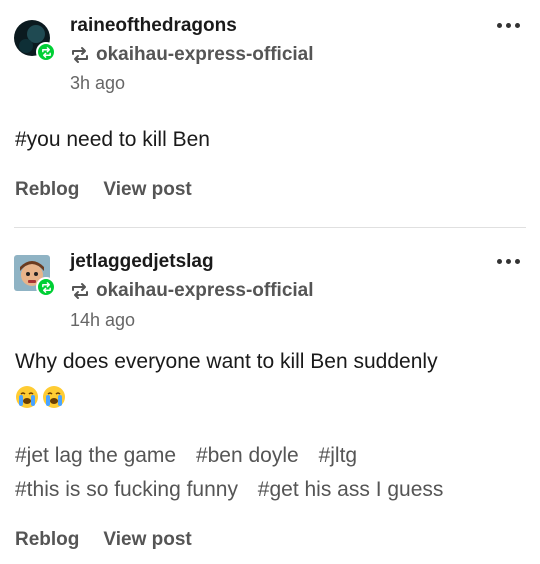  I want to click on timestamp: 3h ago, so click(97, 83).